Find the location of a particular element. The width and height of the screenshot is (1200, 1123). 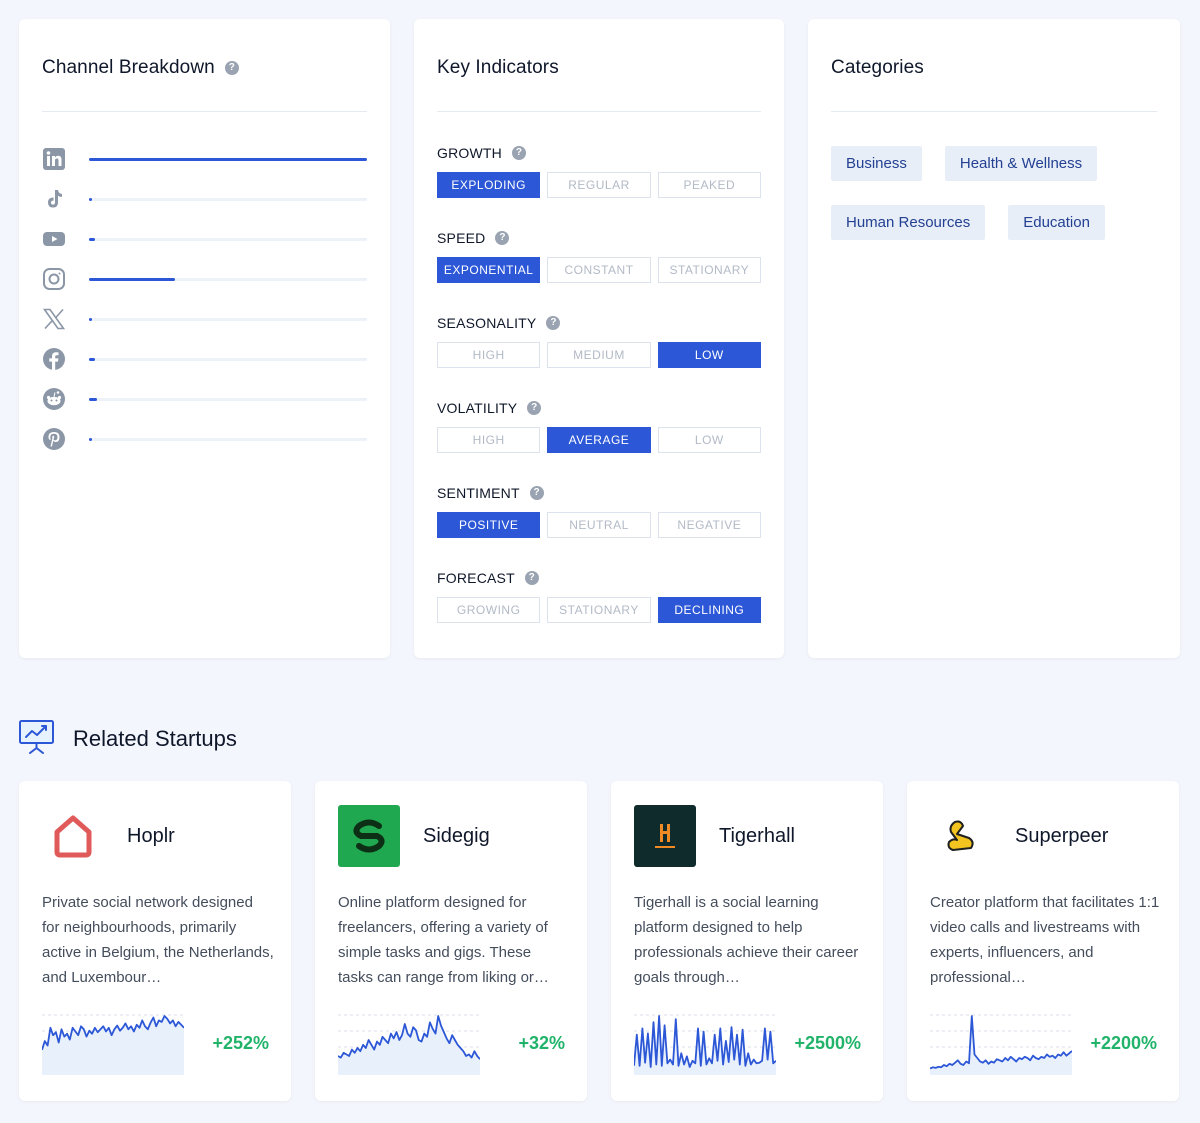

indicator-option: NEUTRAL is located at coordinates (599, 525).